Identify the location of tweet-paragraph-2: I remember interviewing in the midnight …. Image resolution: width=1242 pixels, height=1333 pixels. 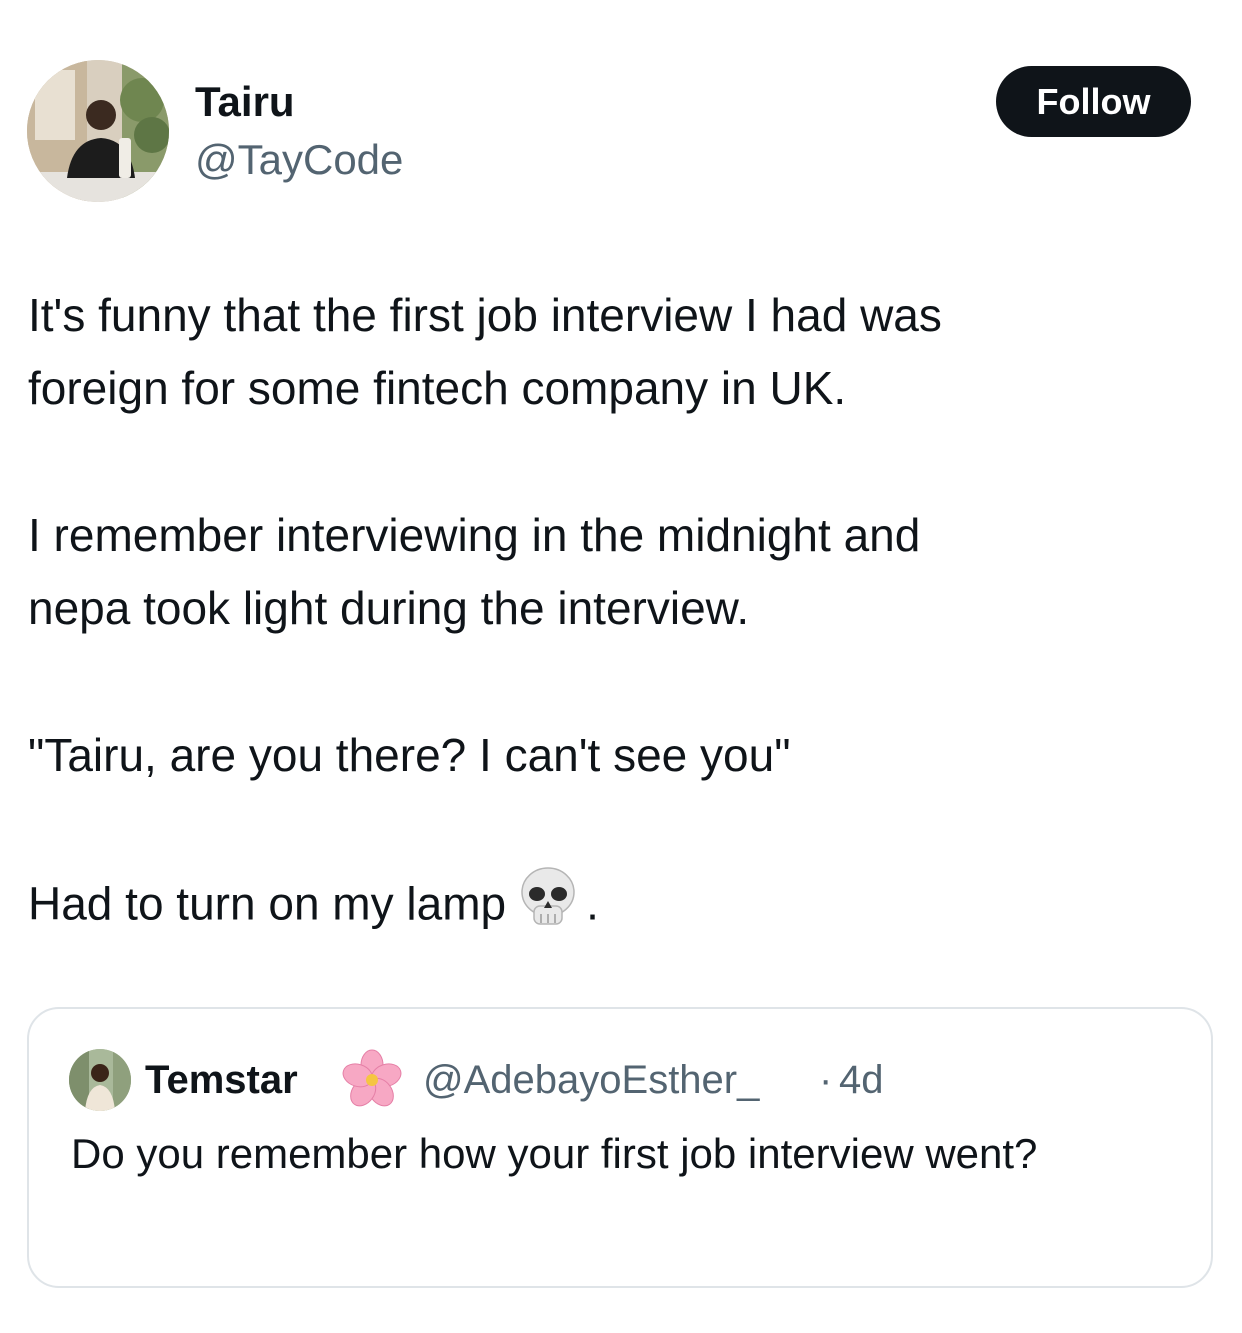
(474, 572).